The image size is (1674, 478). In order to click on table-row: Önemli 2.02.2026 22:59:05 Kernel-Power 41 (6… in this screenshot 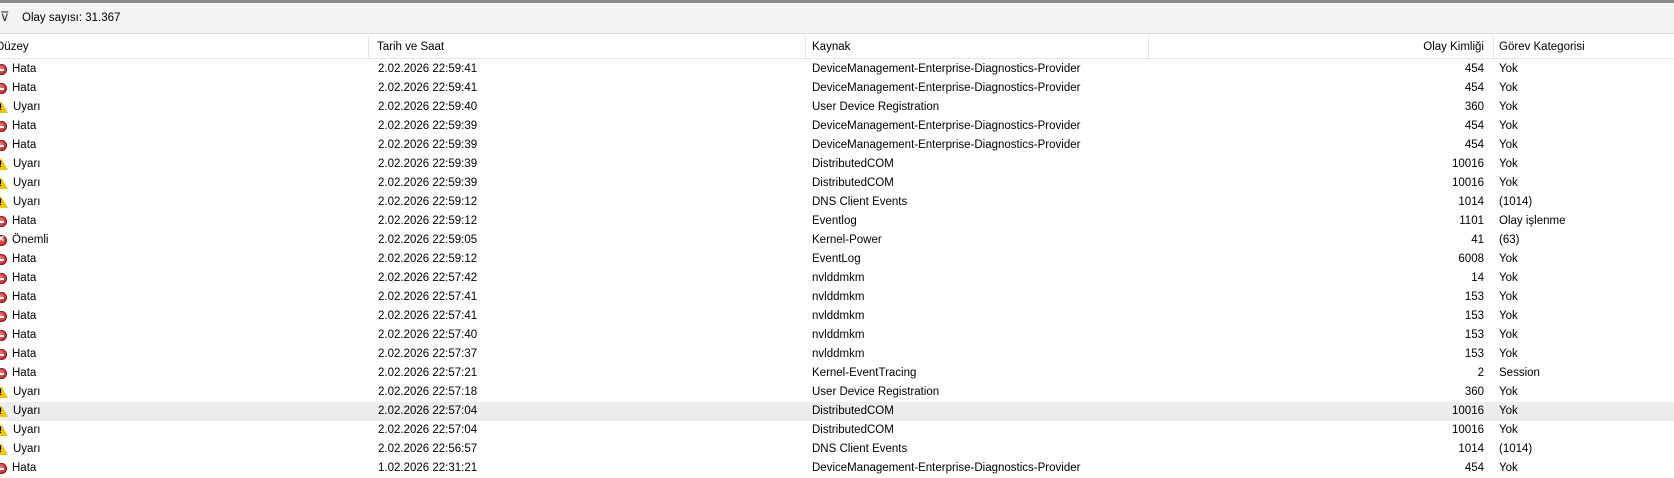, I will do `click(837, 240)`.